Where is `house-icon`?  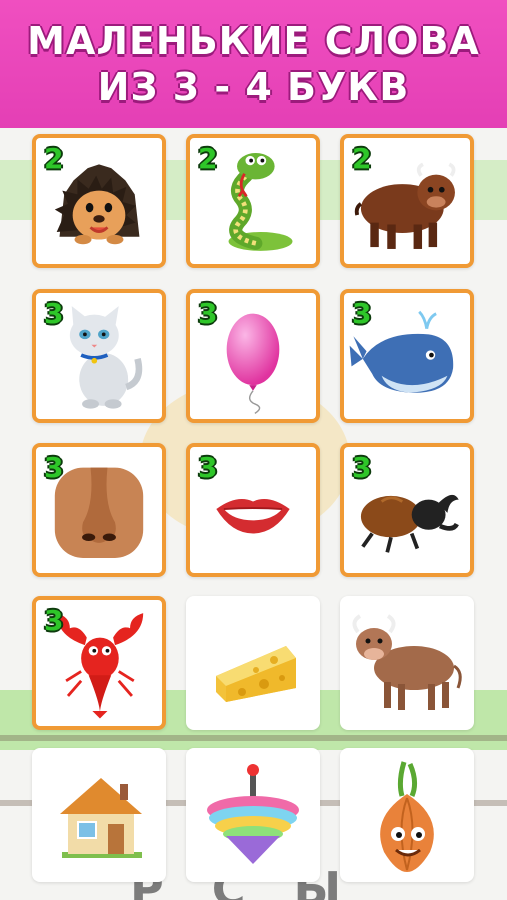
house-icon is located at coordinates (101, 818).